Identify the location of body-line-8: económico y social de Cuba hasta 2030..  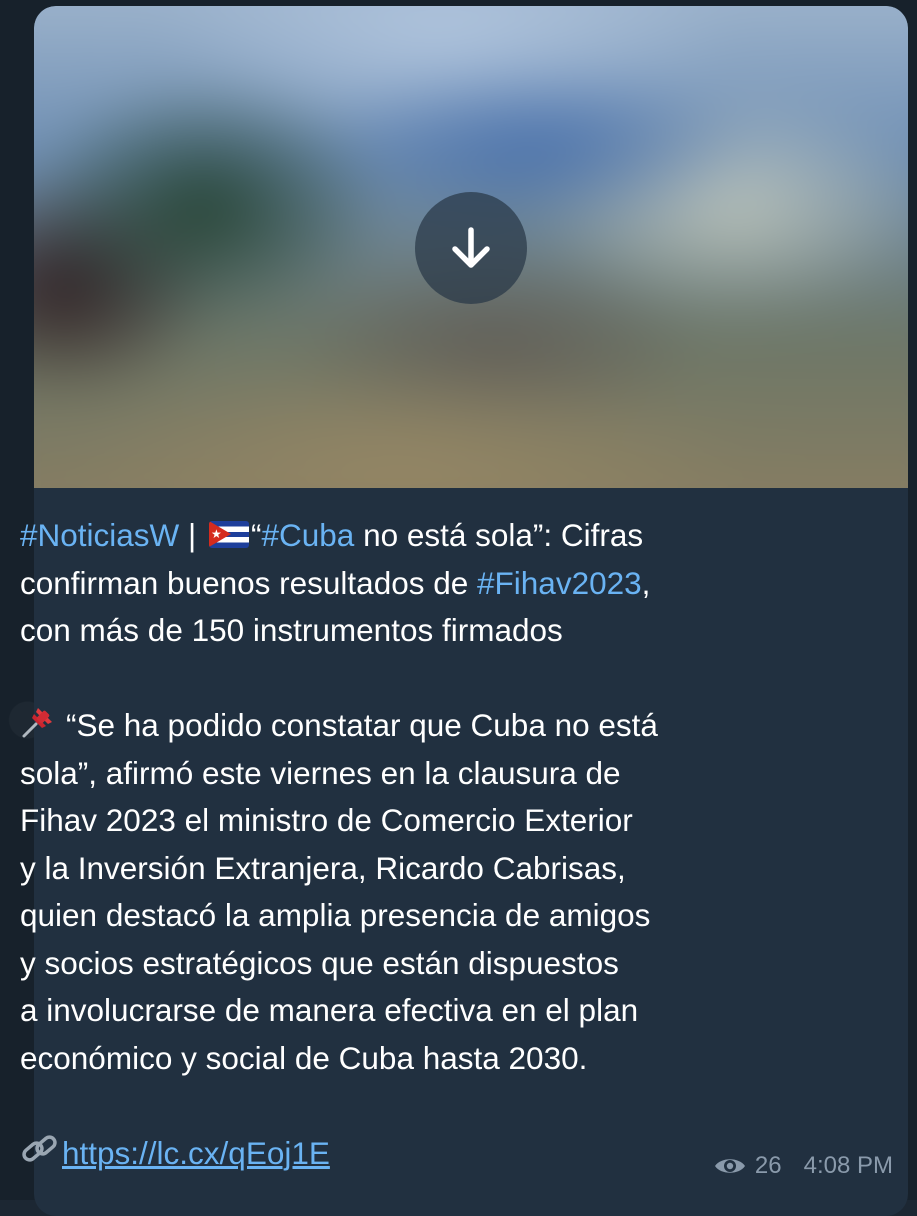
(304, 1057).